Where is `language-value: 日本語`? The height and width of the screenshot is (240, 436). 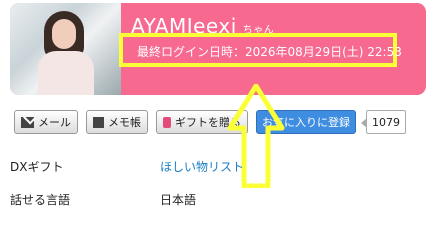
language-value: 日本語 is located at coordinates (178, 200).